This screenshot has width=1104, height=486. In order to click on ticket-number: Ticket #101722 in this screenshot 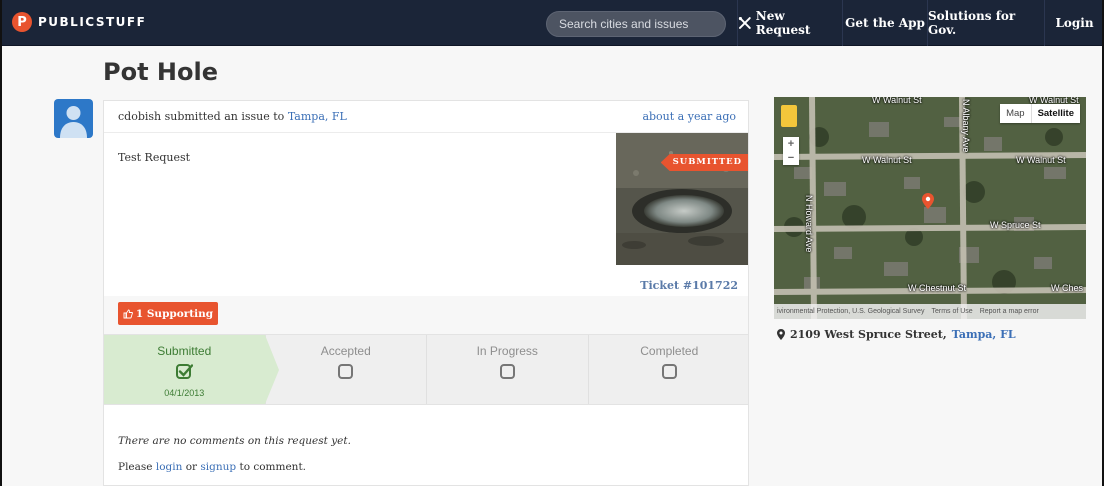, I will do `click(689, 285)`.